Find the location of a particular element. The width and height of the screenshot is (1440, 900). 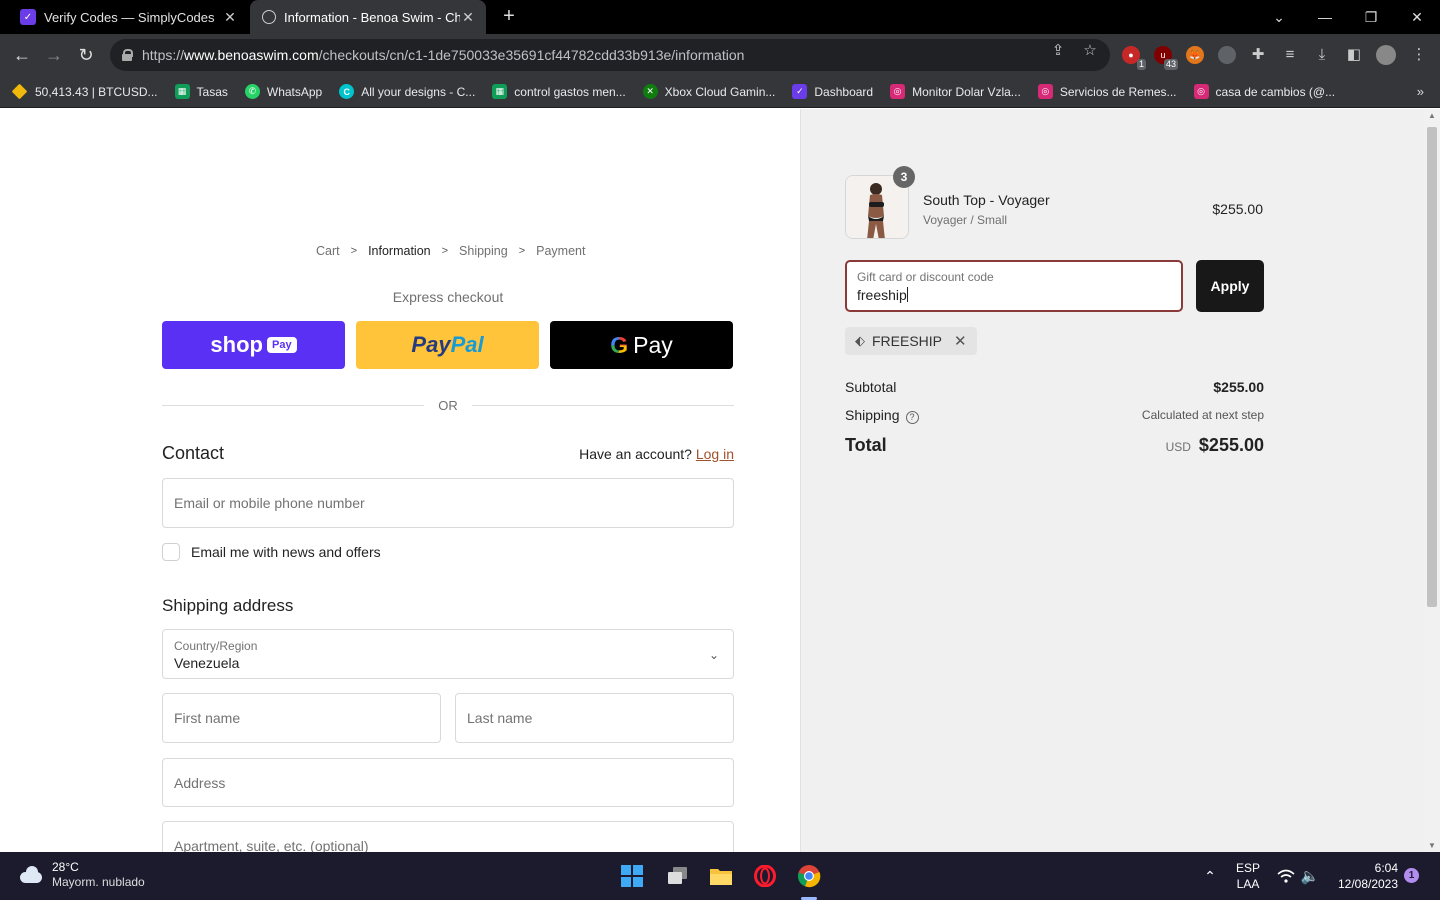

country-select: Country/Region Venezuela ⌄ is located at coordinates (448, 654).